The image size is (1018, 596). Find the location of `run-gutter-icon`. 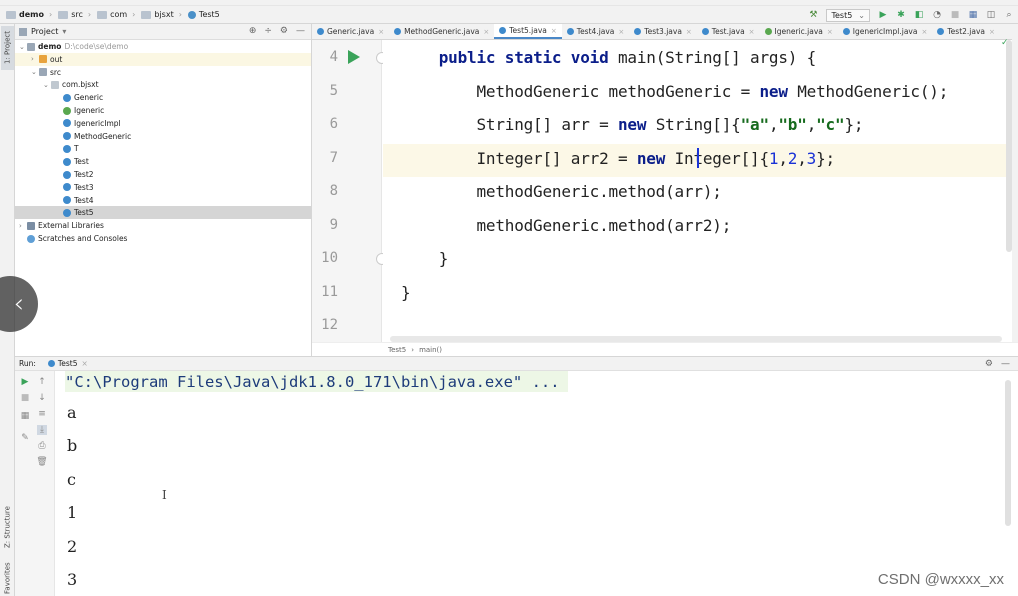

run-gutter-icon is located at coordinates (354, 57).